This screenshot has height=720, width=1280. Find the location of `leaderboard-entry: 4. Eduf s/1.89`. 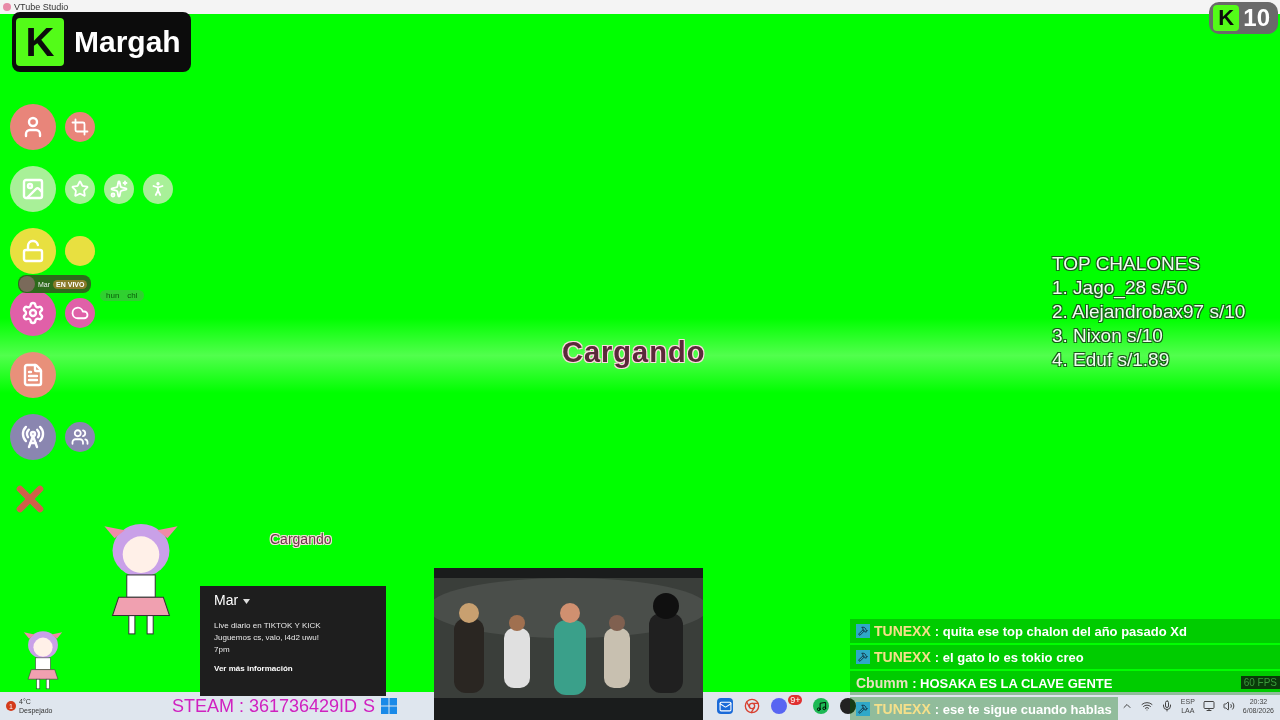

leaderboard-entry: 4. Eduf s/1.89 is located at coordinates (1111, 360).